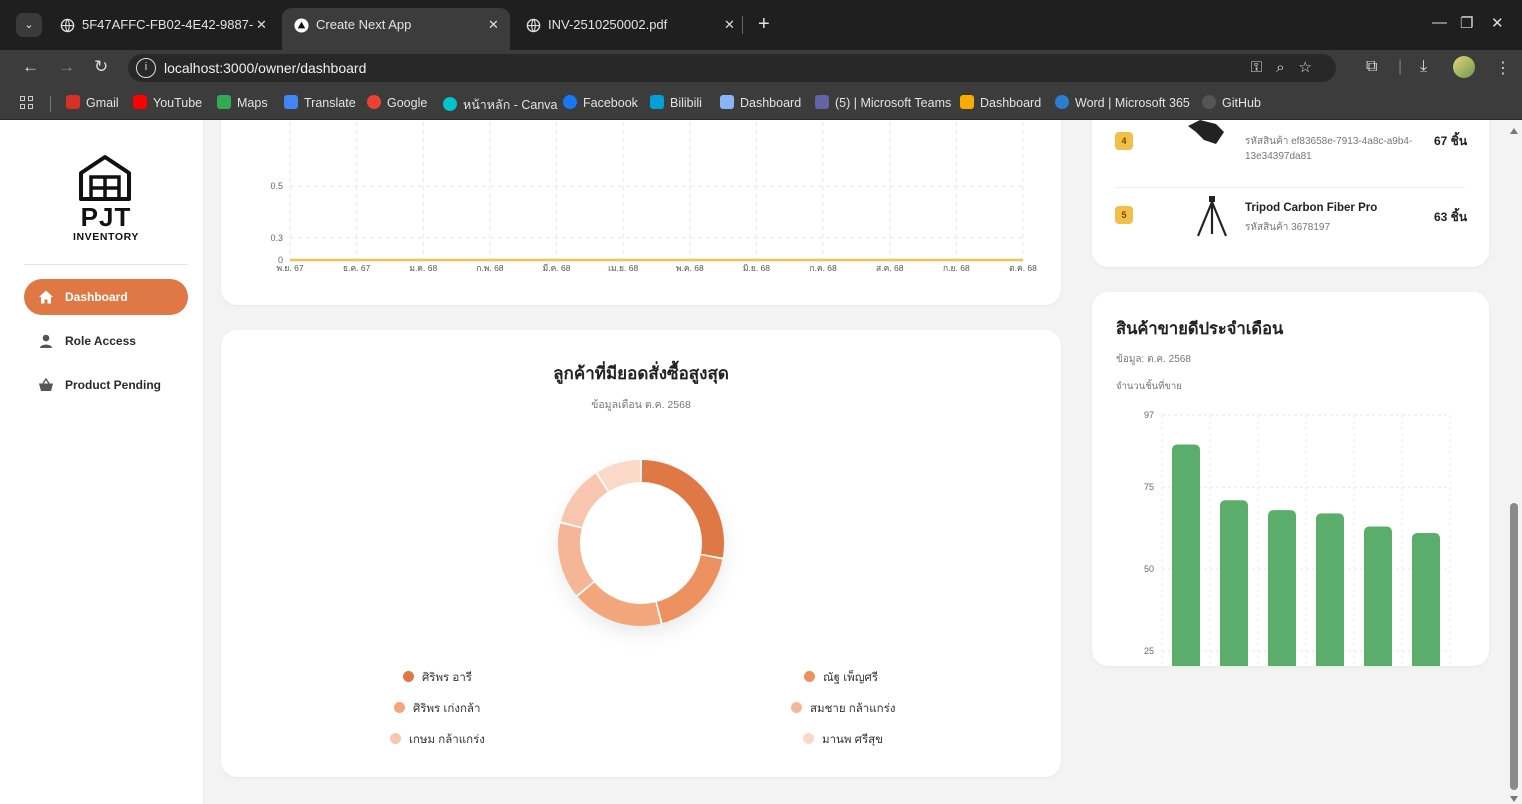 Image resolution: width=1522 pixels, height=804 pixels. I want to click on tab-create-next-app: Create Next App ✕, so click(396, 29).